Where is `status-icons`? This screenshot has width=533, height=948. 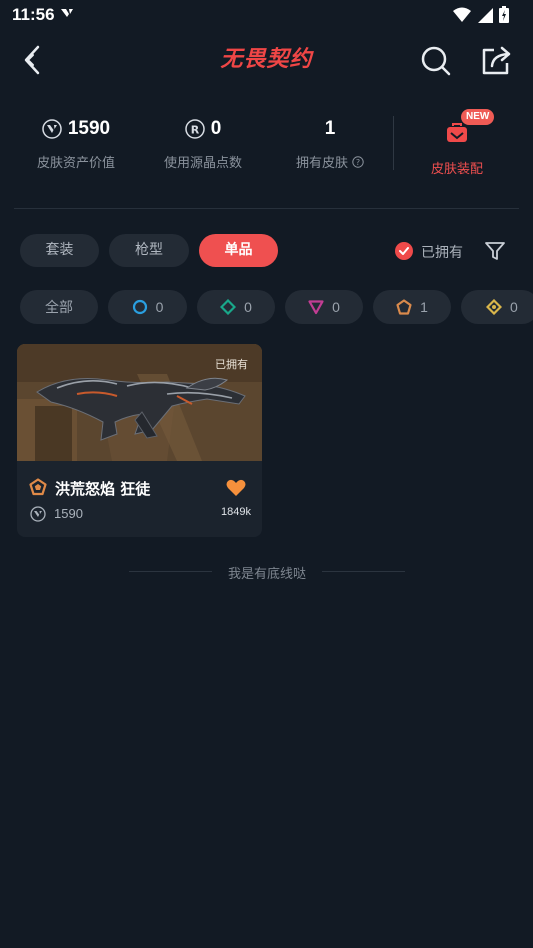 status-icons is located at coordinates (481, 14).